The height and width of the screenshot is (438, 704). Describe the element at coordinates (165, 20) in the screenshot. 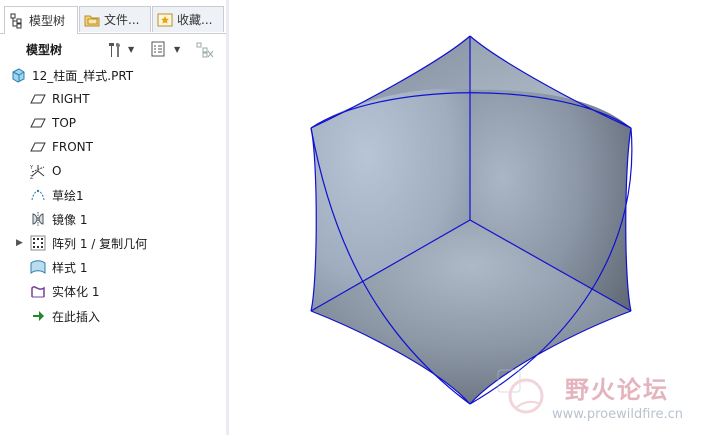

I see `favorites-icon` at that location.